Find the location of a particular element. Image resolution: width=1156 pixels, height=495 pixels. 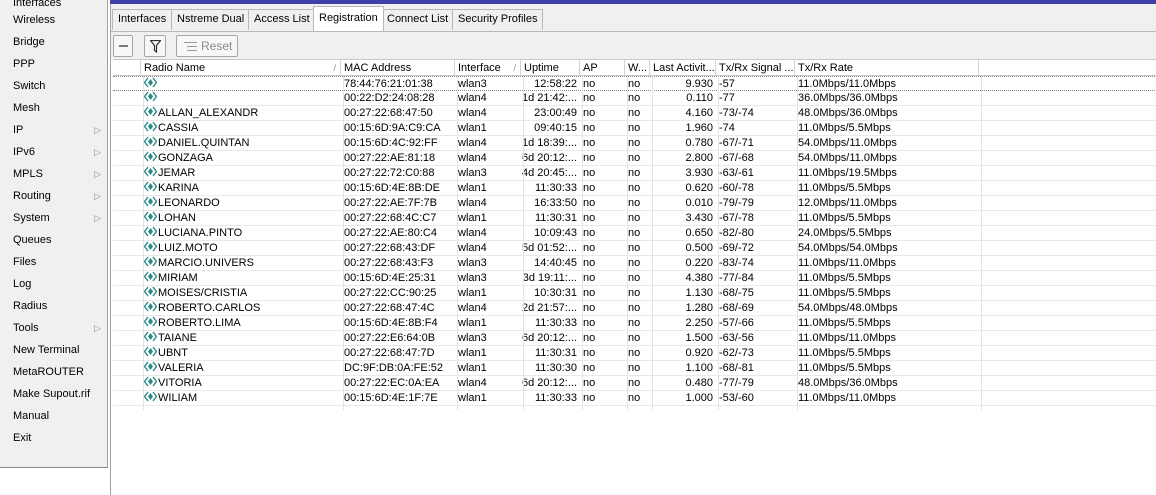

column-header-rate: Tx/Rx Rate is located at coordinates (887, 68).